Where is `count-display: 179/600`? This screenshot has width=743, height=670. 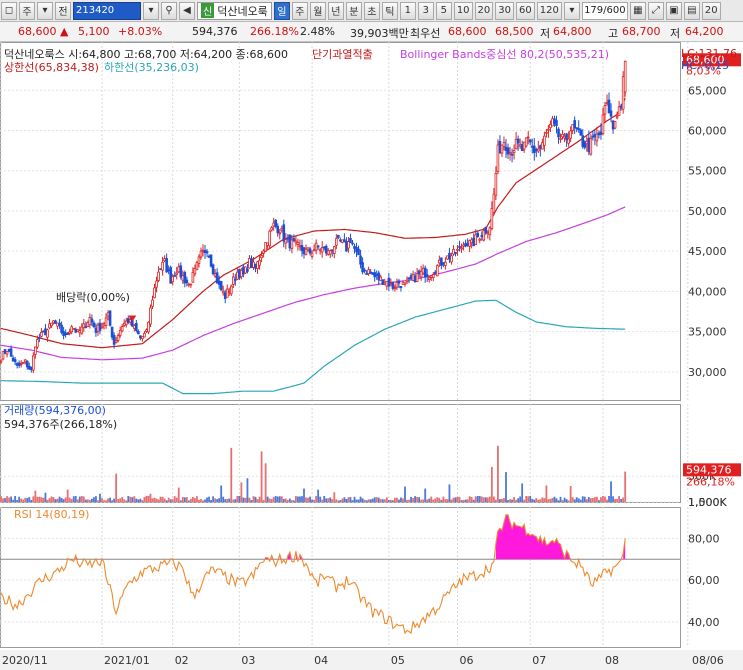
count-display: 179/600 is located at coordinates (604, 10).